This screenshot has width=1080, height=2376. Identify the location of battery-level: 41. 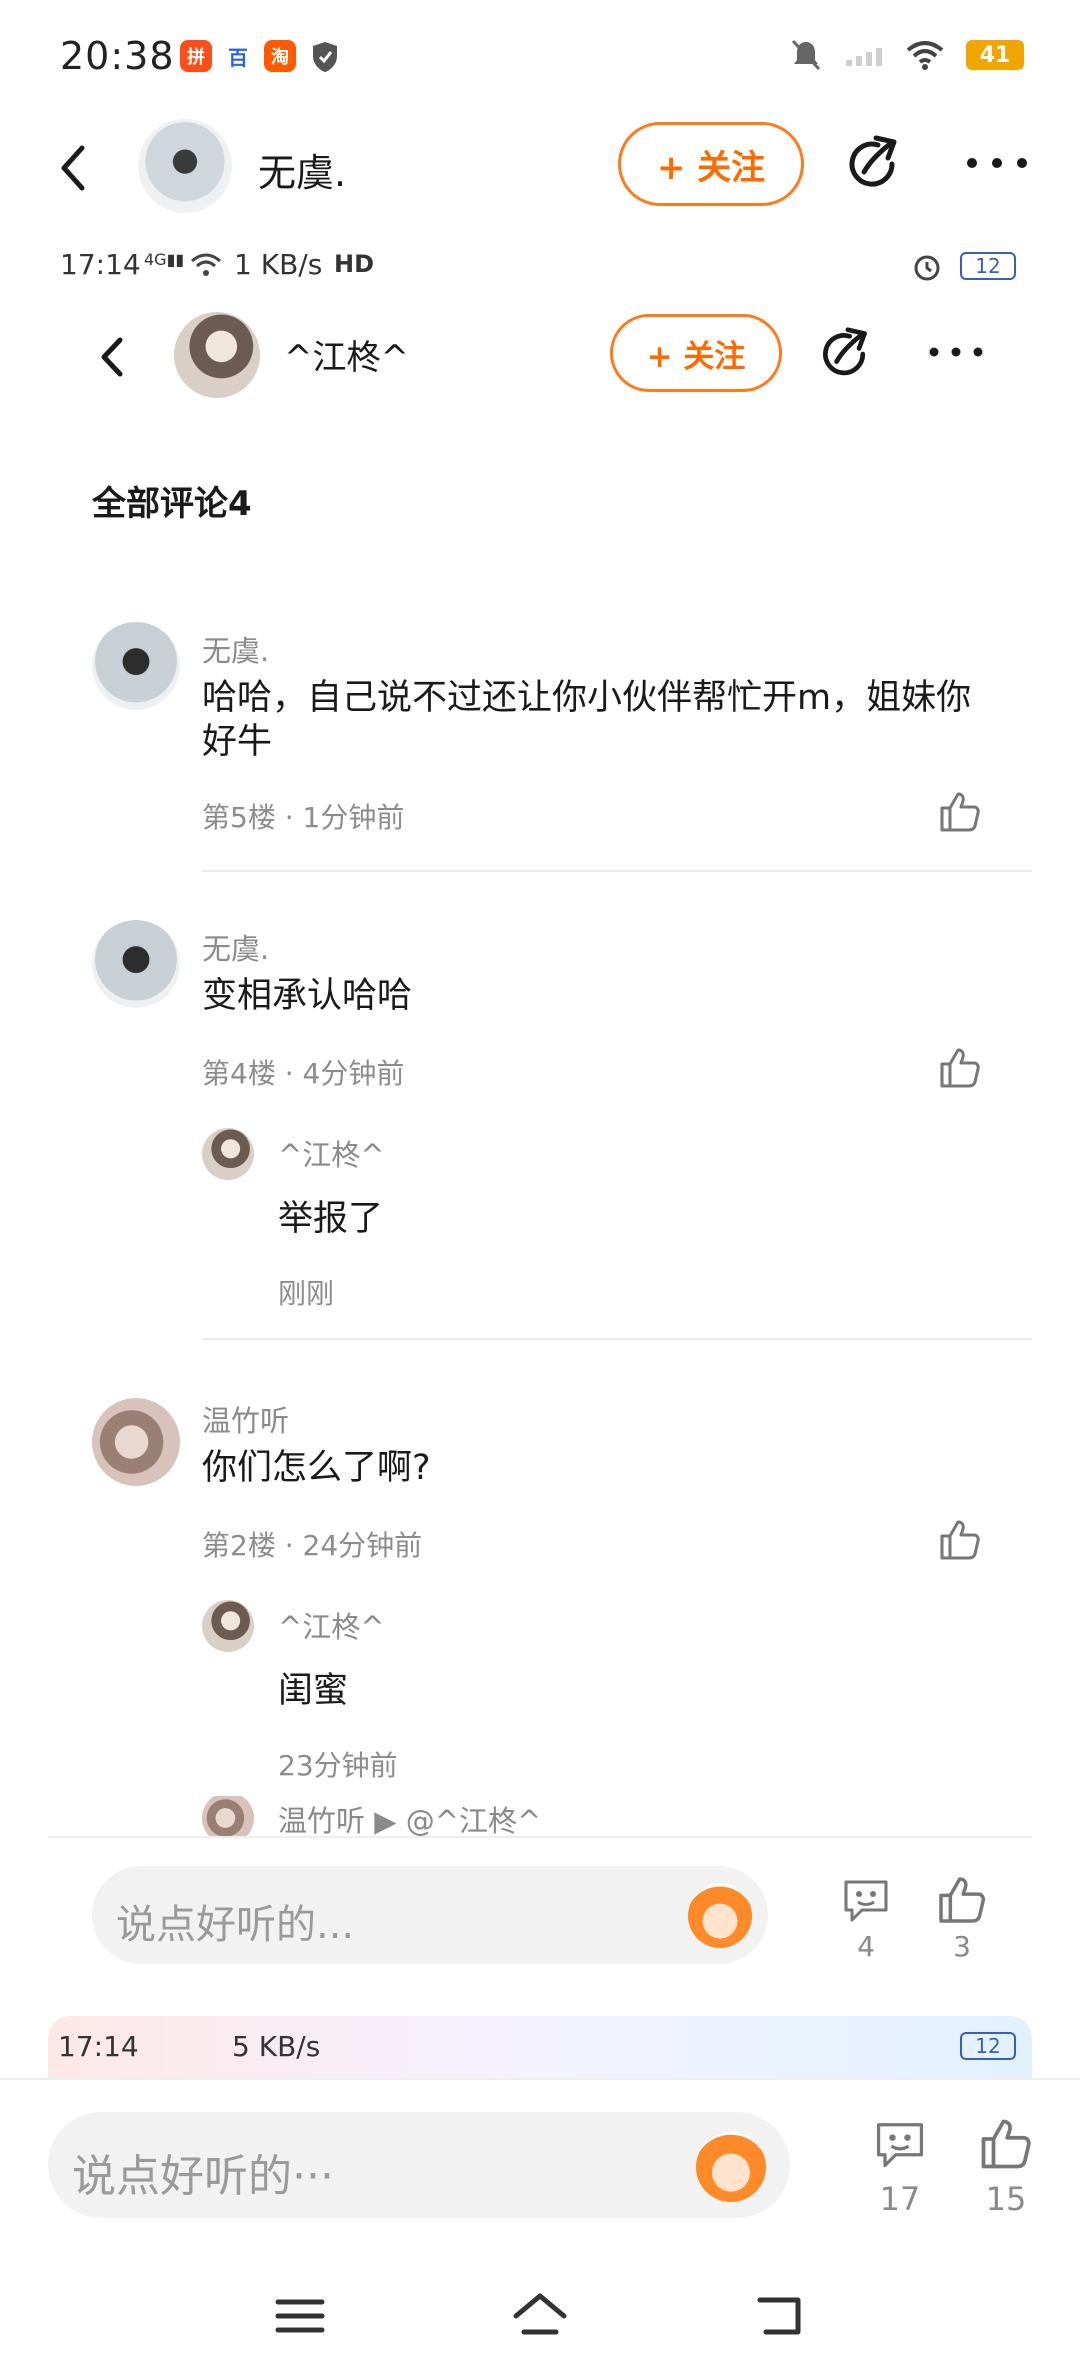
(995, 55).